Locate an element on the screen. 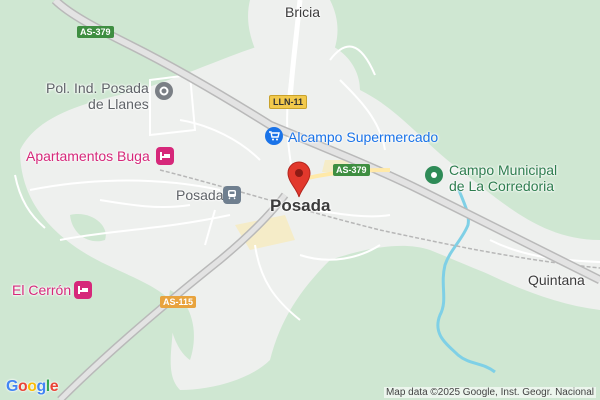  road-shield-lln11: LLN-11 is located at coordinates (288, 102).